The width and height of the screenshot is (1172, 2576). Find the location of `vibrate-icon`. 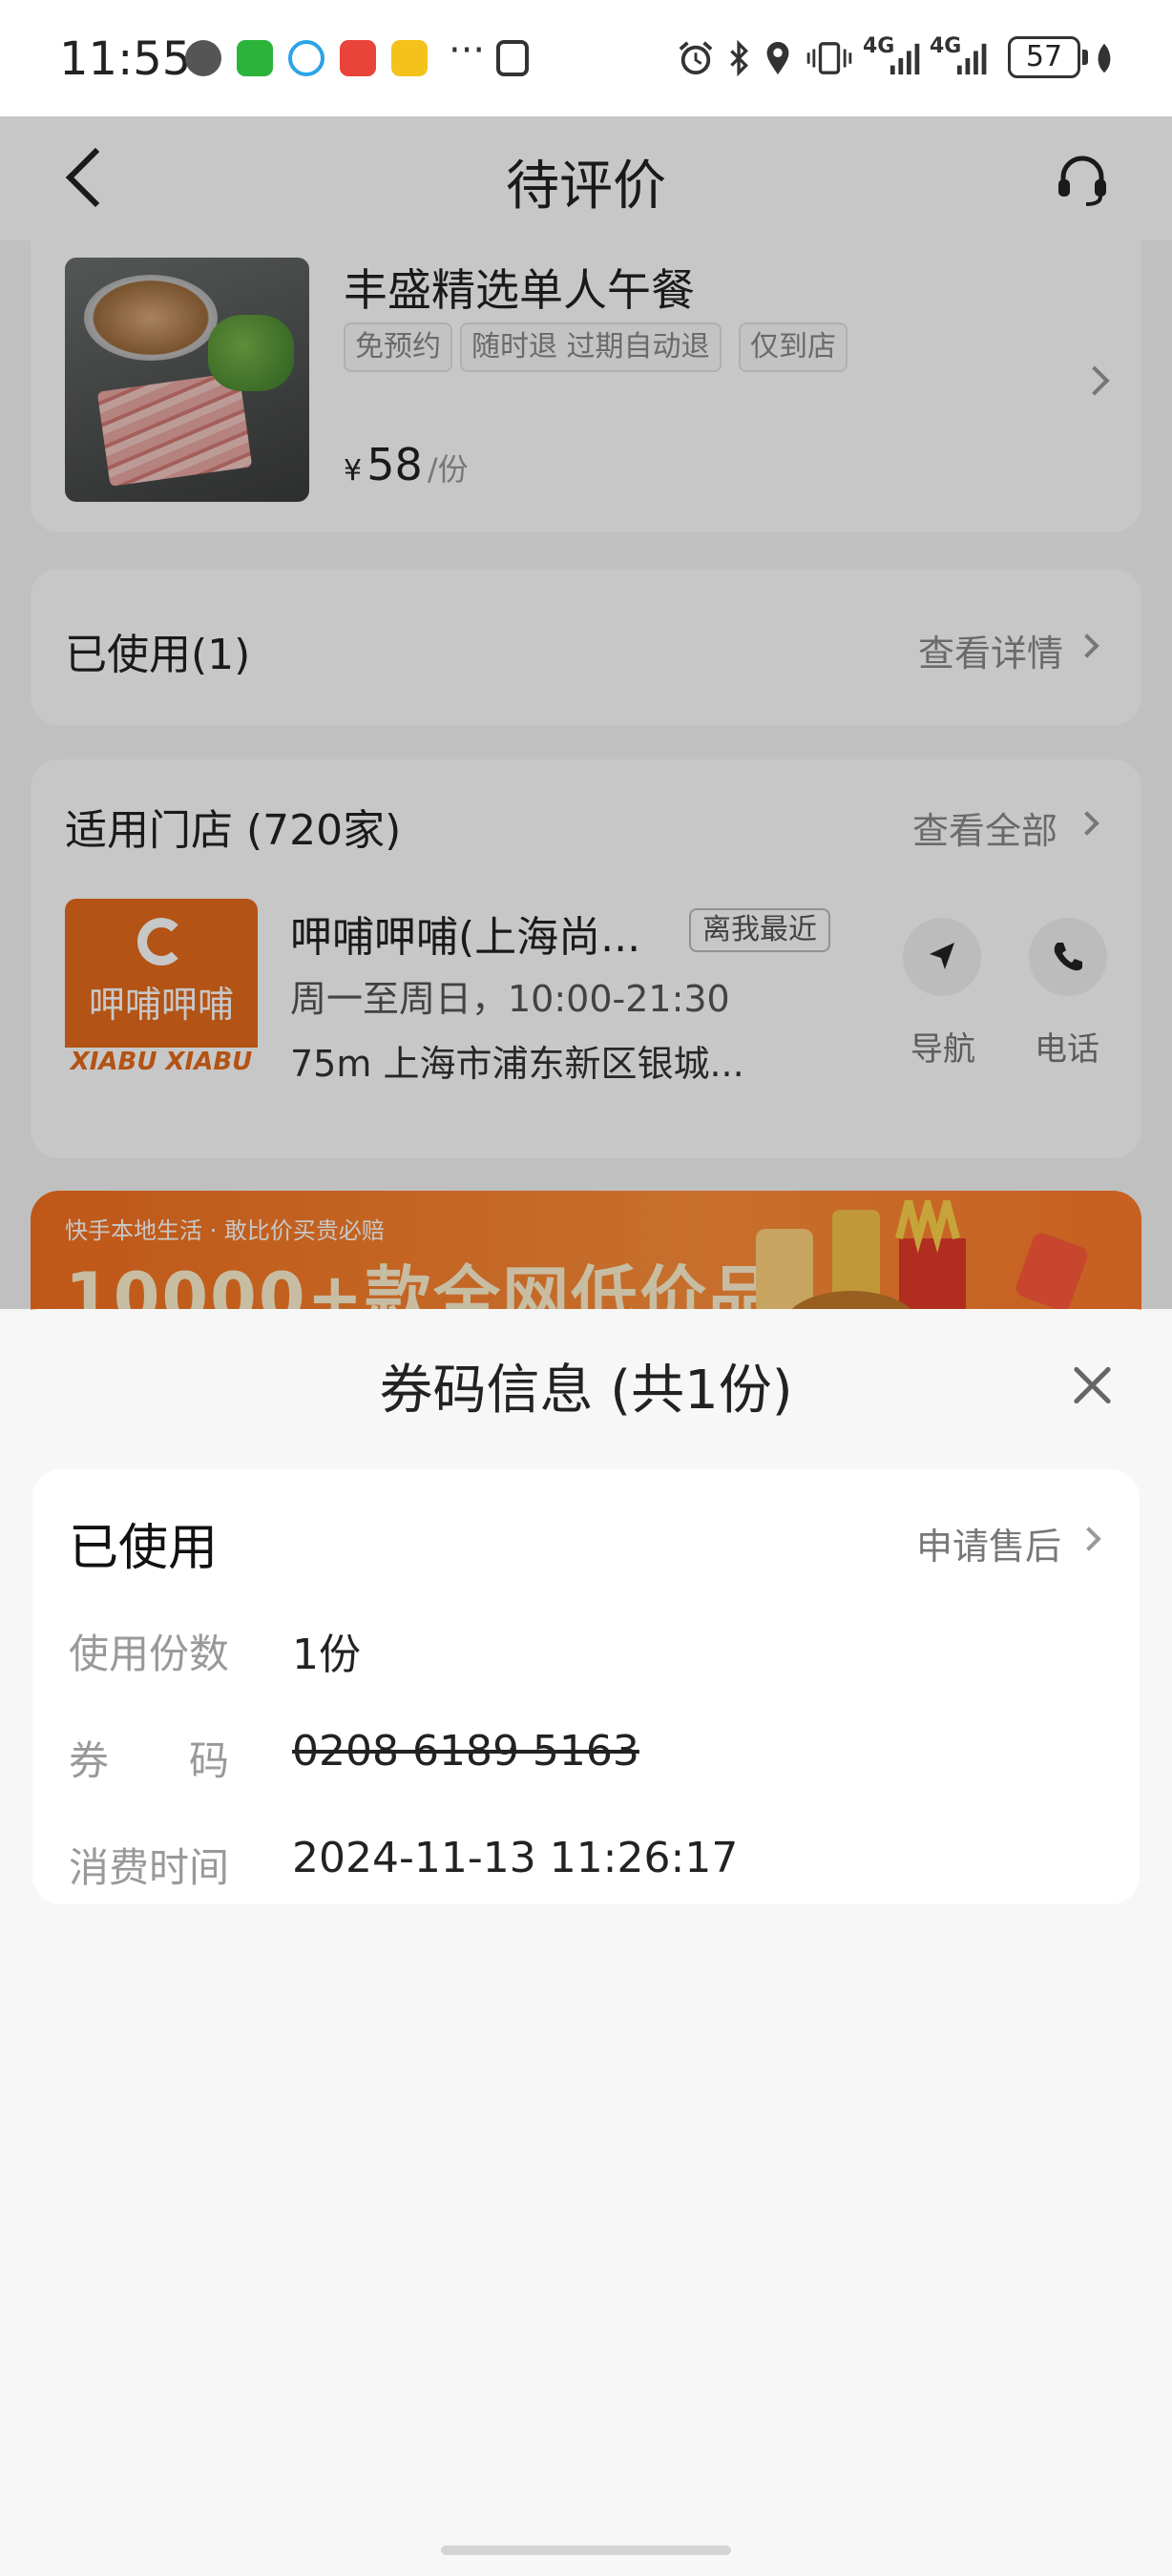

vibrate-icon is located at coordinates (829, 58).